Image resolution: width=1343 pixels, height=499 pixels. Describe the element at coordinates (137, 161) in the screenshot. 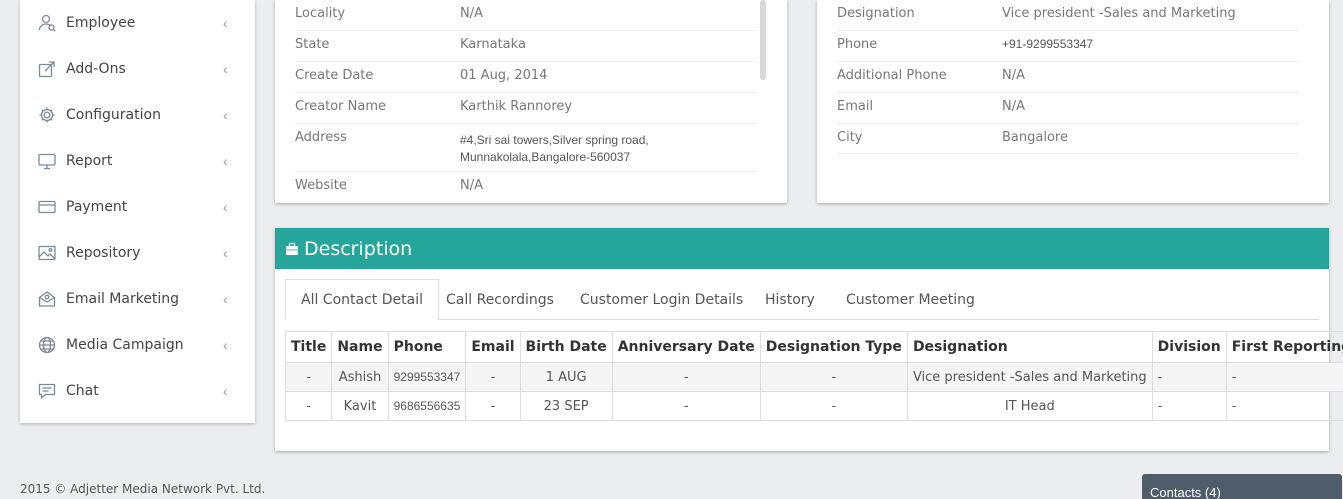

I see `sidebar-item-report: Report ‹` at that location.